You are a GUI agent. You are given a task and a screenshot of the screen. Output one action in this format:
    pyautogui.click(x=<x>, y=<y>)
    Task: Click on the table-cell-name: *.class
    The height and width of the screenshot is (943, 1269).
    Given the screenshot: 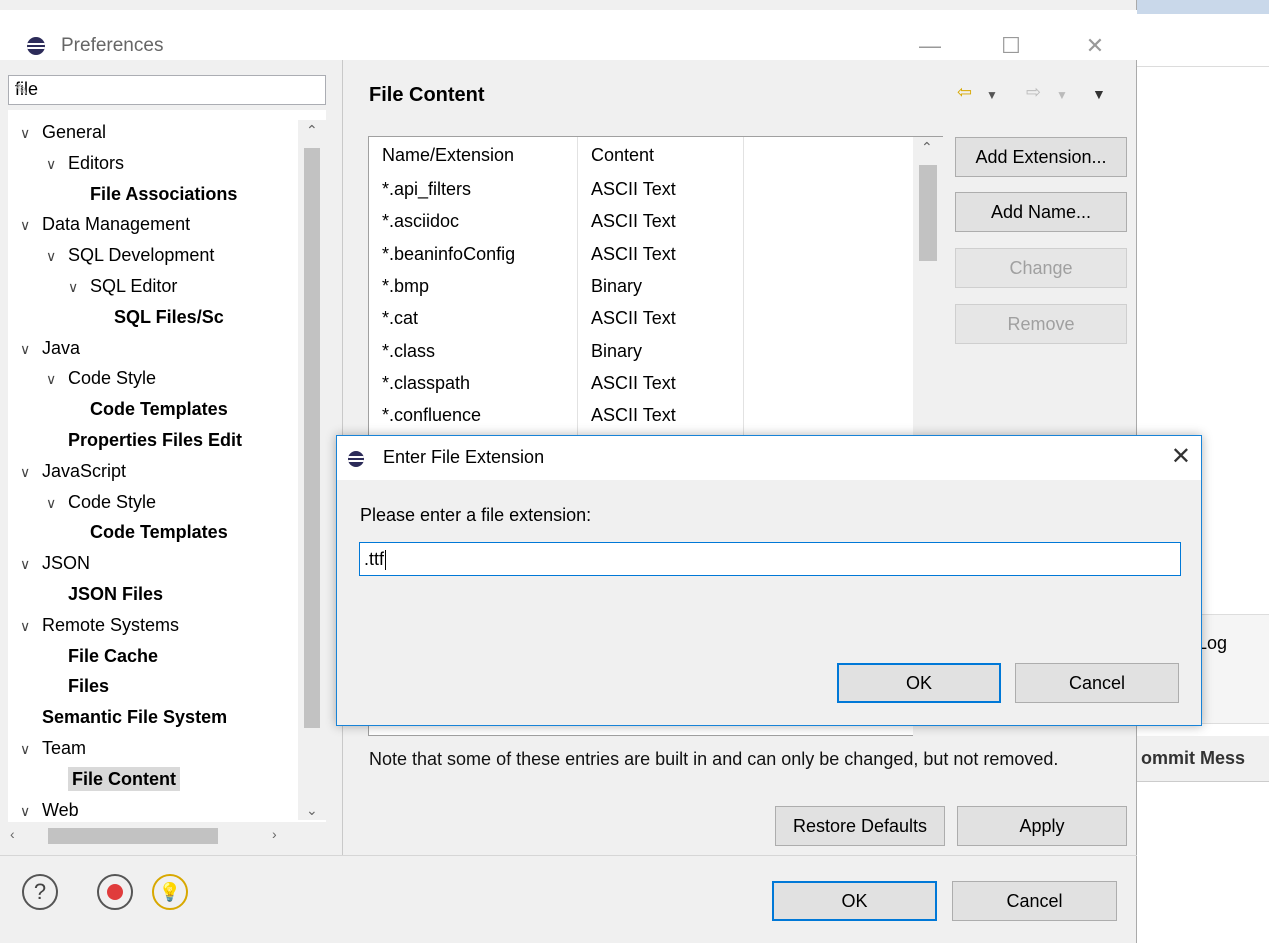 What is the action you would take?
    pyautogui.click(x=408, y=351)
    